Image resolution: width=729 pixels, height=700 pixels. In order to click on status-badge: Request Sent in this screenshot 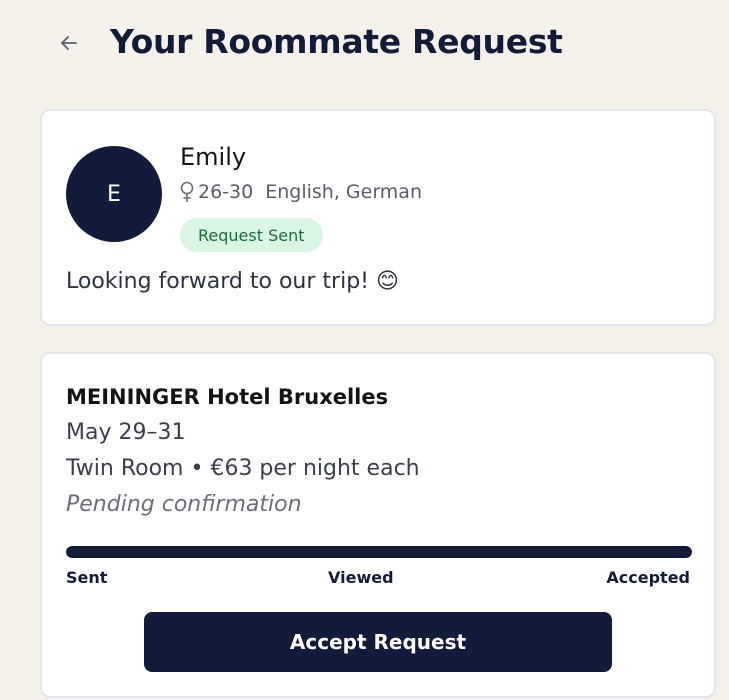, I will do `click(251, 235)`.